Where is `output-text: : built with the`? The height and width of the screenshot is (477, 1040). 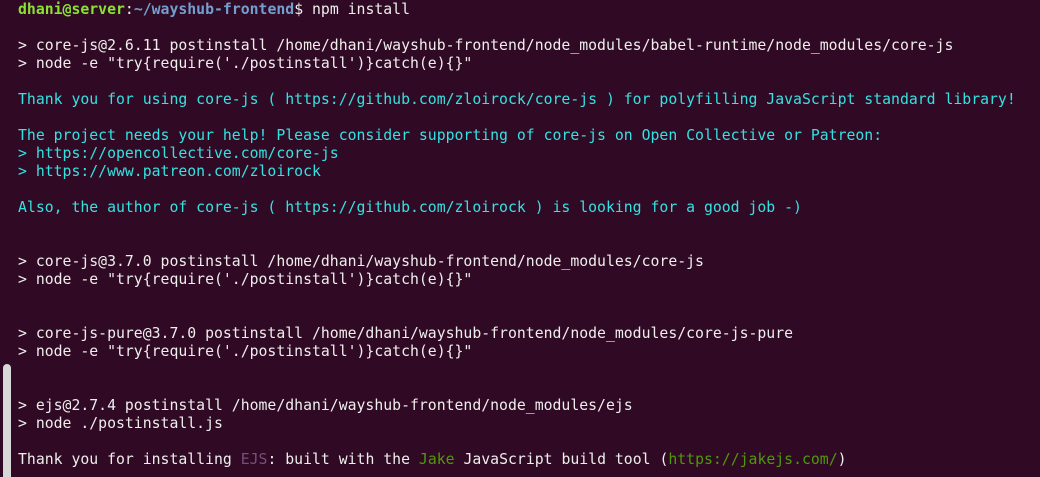 output-text: : built with the is located at coordinates (343, 459).